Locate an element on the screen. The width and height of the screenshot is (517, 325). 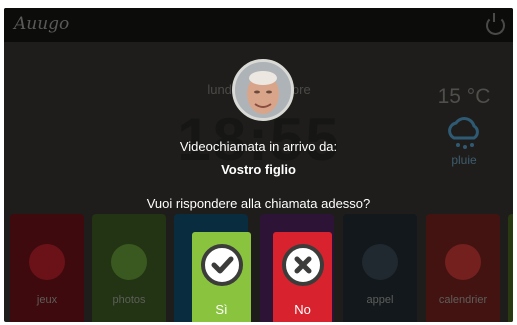
decline-label: No is located at coordinates (302, 309).